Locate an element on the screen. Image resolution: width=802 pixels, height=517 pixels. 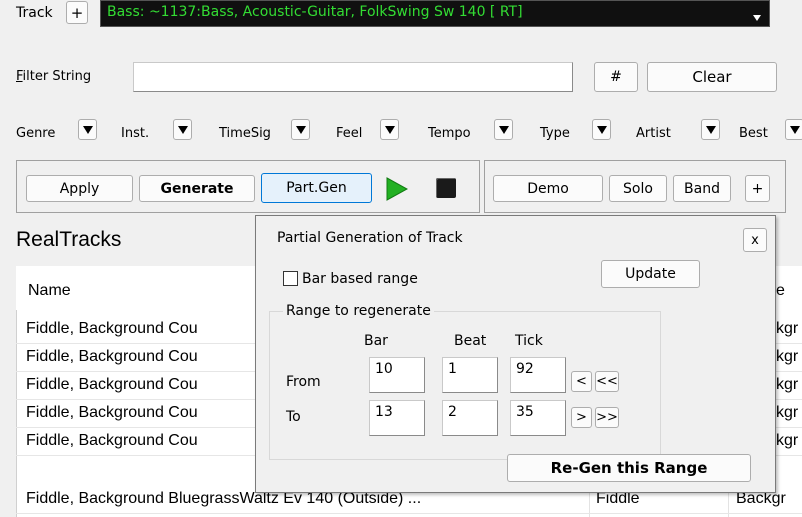
from-bar-input: 10 is located at coordinates (397, 375).